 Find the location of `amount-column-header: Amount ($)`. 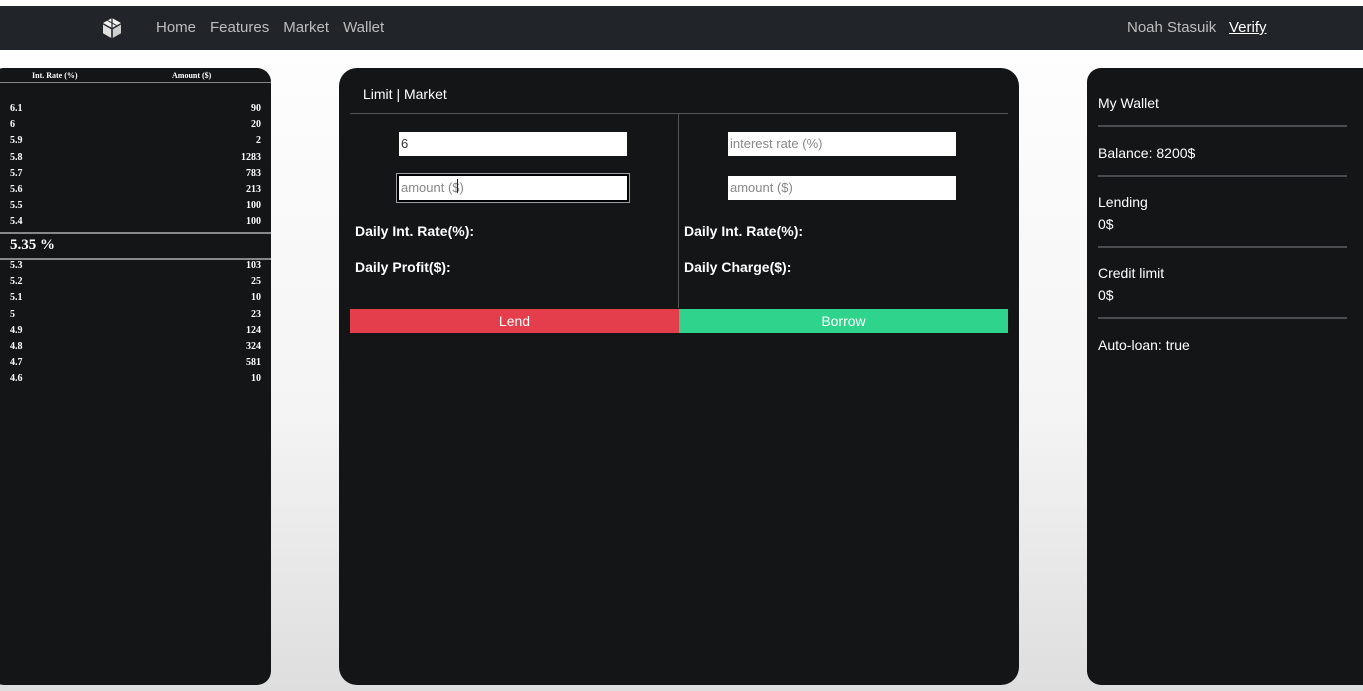

amount-column-header: Amount ($) is located at coordinates (192, 75).